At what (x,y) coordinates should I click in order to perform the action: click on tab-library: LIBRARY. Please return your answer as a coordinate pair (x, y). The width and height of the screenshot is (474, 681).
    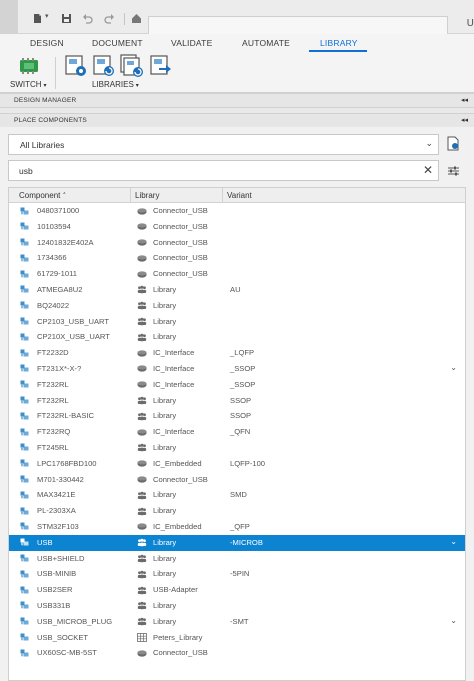
    Looking at the image, I should click on (339, 43).